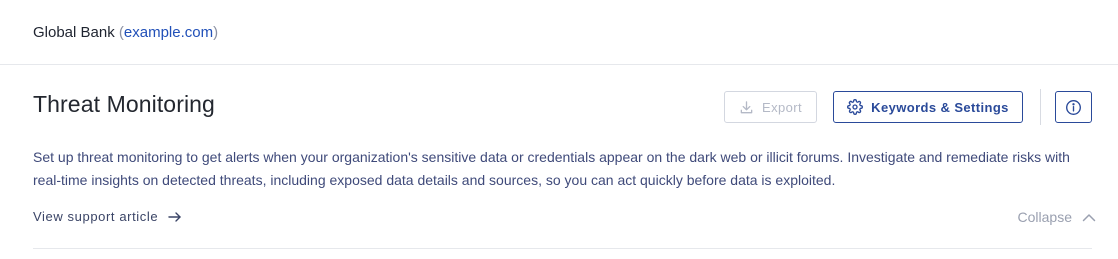 The image size is (1118, 259). Describe the element at coordinates (855, 107) in the screenshot. I see `gear-icon` at that location.